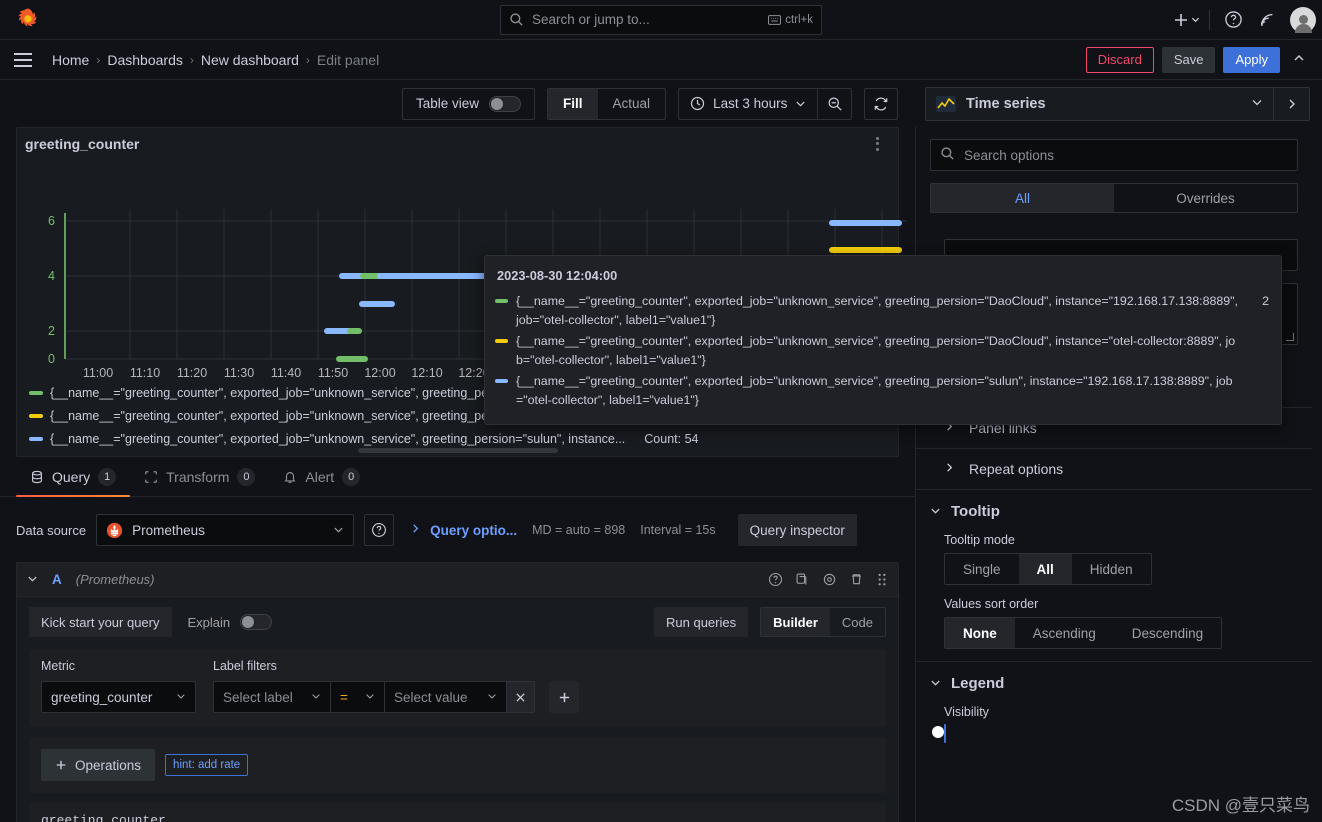 Image resolution: width=1322 pixels, height=822 pixels. I want to click on collapse-options-pane-button, so click(1291, 104).